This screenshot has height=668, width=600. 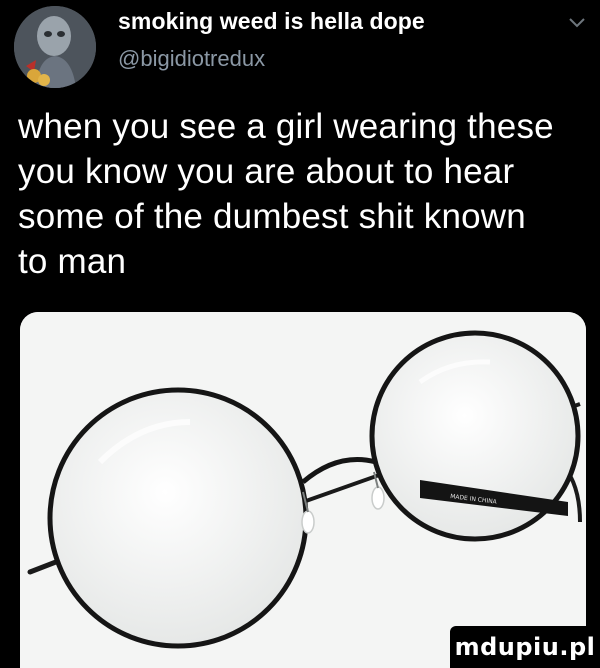 What do you see at coordinates (577, 23) in the screenshot?
I see `chevron-down-icon` at bounding box center [577, 23].